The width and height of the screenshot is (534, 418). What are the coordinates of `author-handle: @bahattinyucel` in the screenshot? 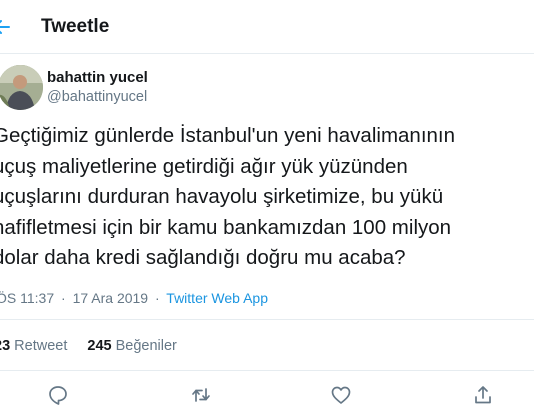 It's located at (97, 97).